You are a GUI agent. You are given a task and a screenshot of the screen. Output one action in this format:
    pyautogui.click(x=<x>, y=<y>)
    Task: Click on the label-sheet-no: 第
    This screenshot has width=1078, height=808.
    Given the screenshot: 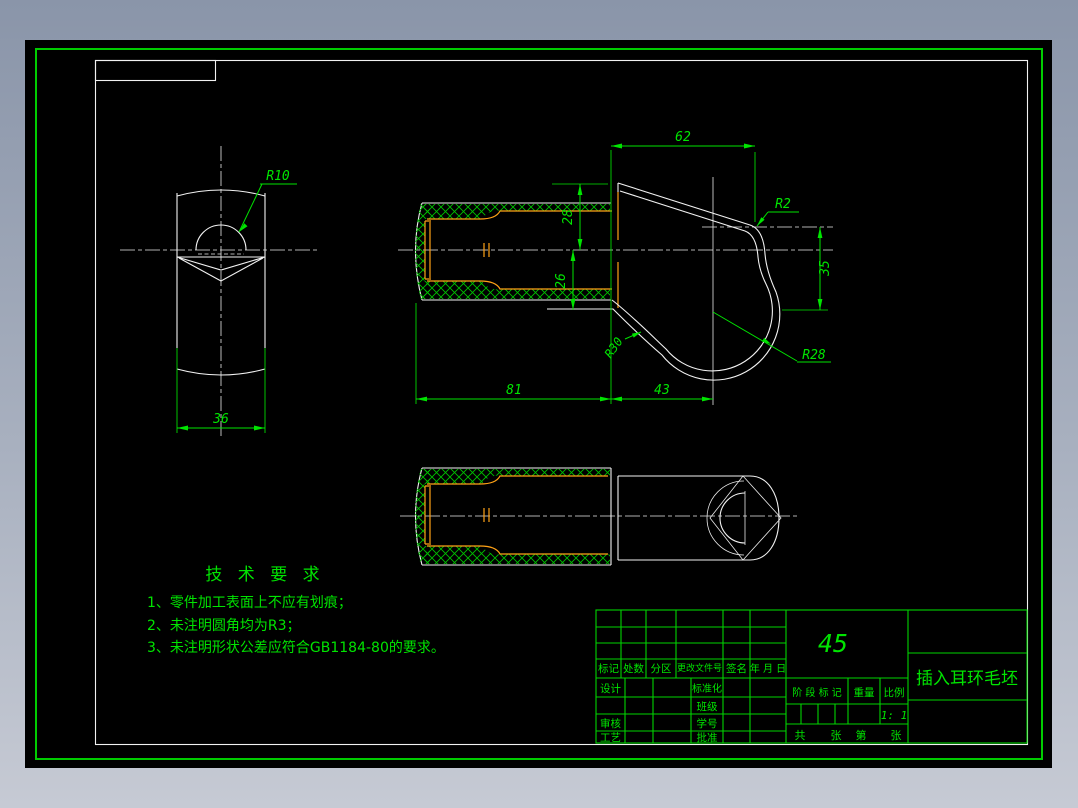 What is the action you would take?
    pyautogui.click(x=861, y=735)
    